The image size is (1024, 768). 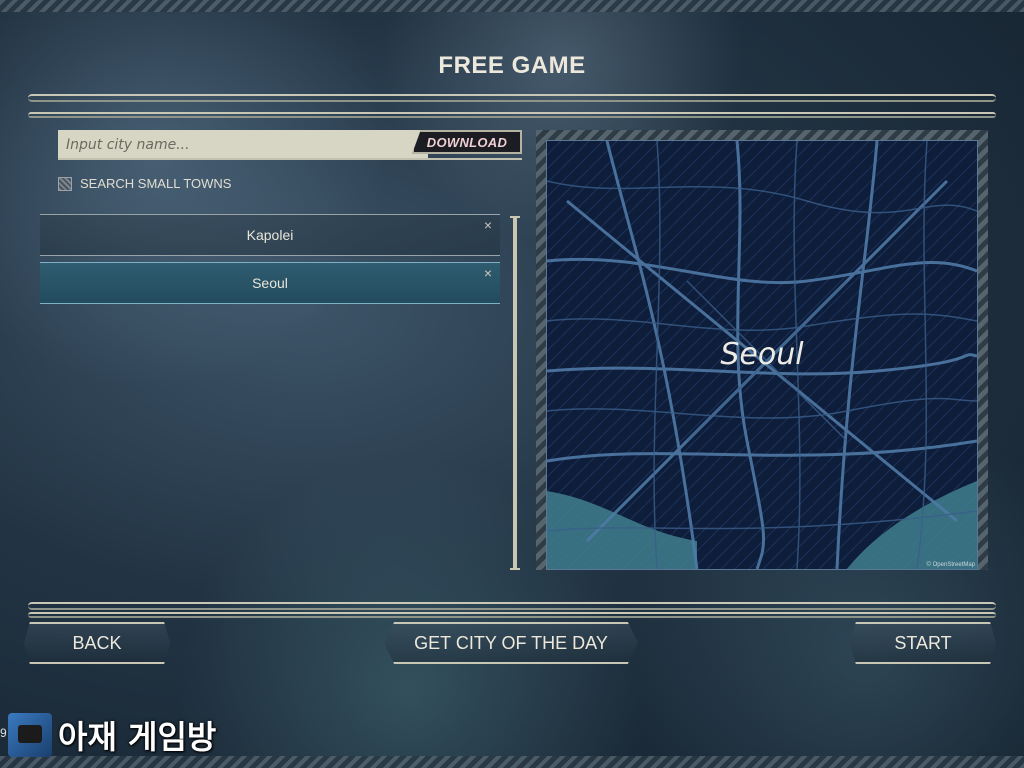 What do you see at coordinates (512, 115) in the screenshot?
I see `header-rail-inner` at bounding box center [512, 115].